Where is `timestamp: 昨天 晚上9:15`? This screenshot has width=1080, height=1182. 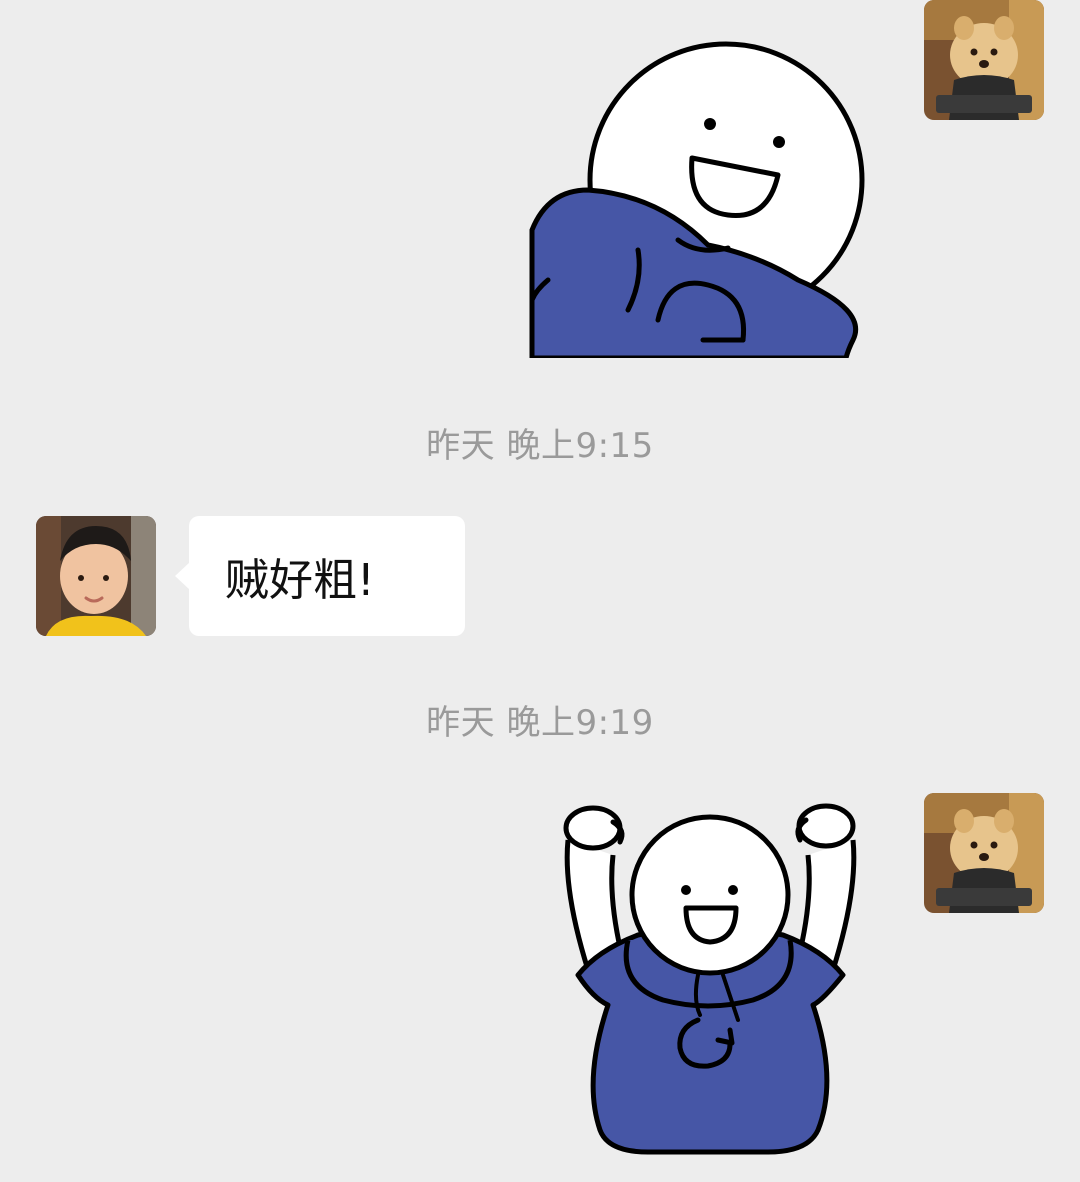 timestamp: 昨天 晚上9:15 is located at coordinates (540, 446).